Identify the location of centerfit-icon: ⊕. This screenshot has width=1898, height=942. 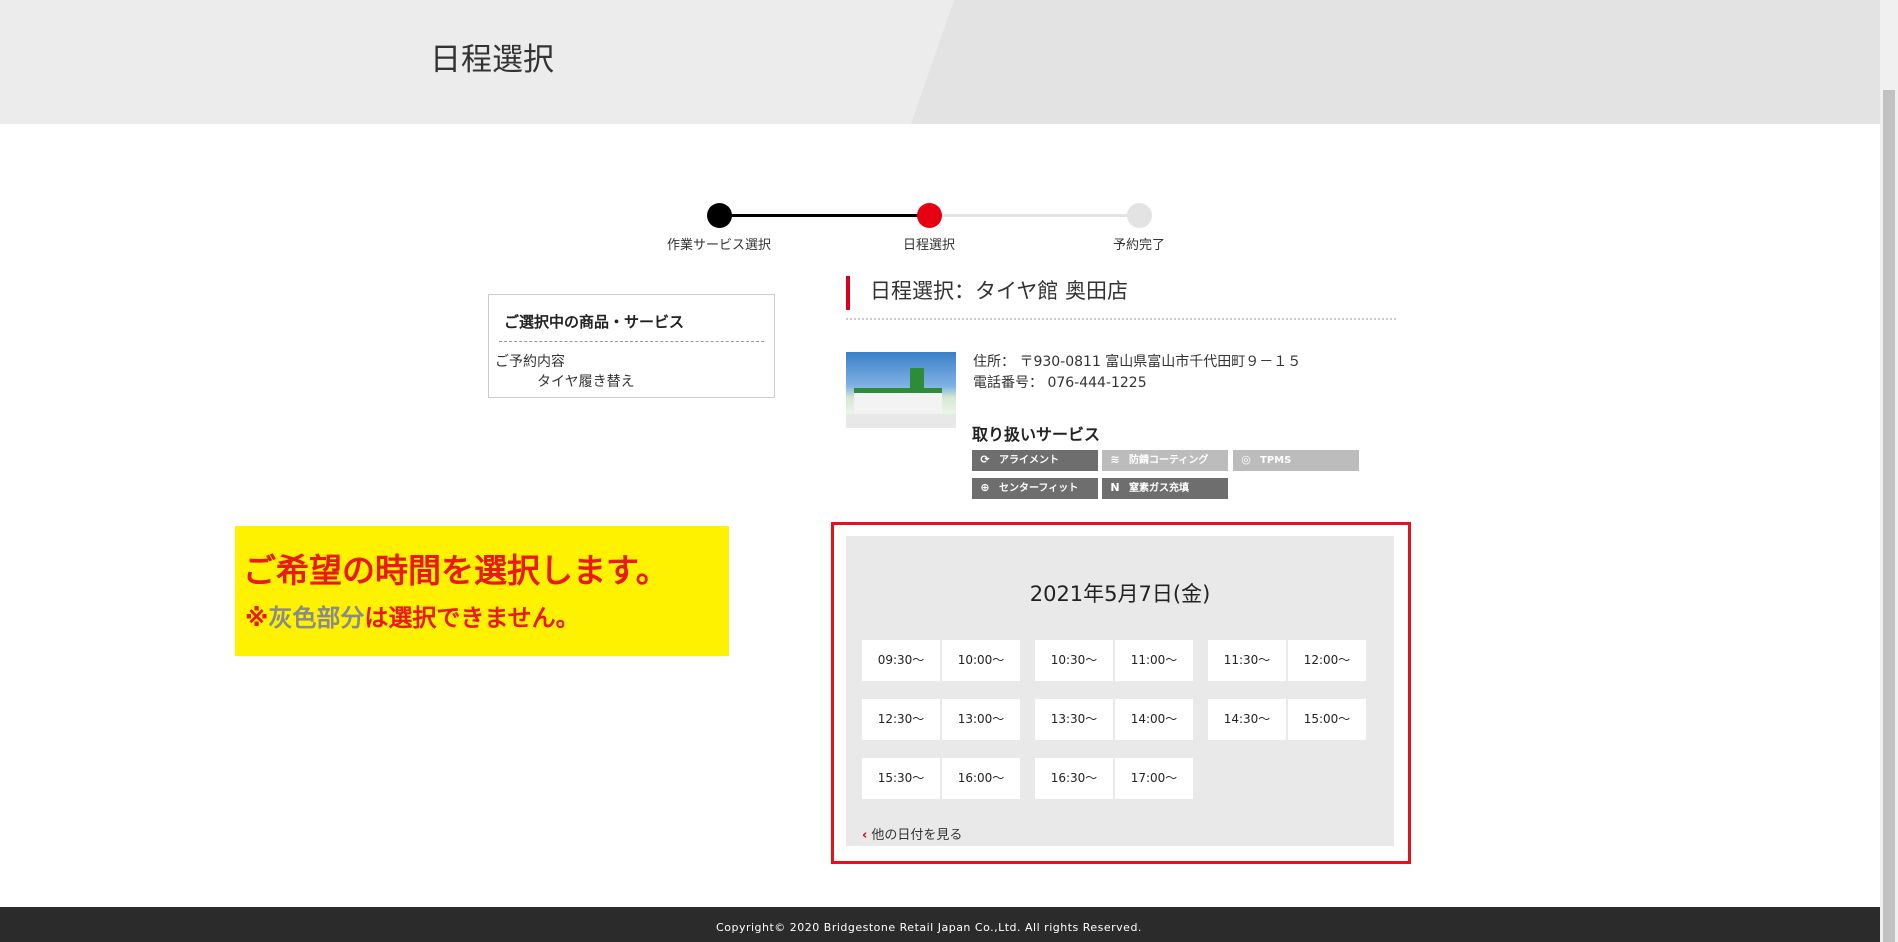
(985, 487).